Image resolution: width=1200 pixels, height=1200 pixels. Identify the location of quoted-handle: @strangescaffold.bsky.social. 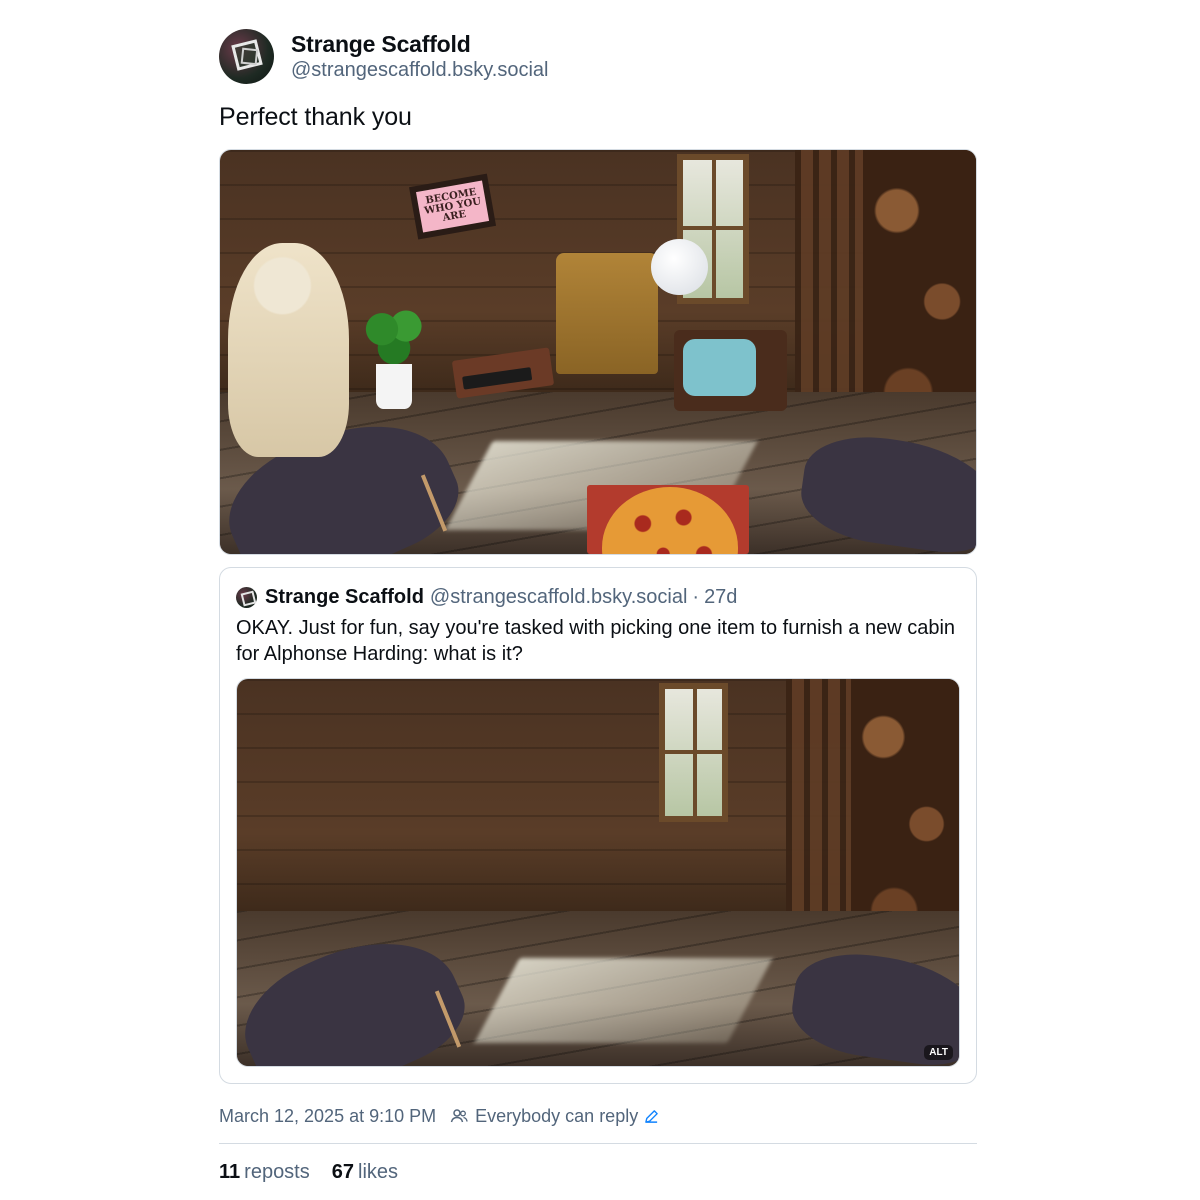
(558, 596).